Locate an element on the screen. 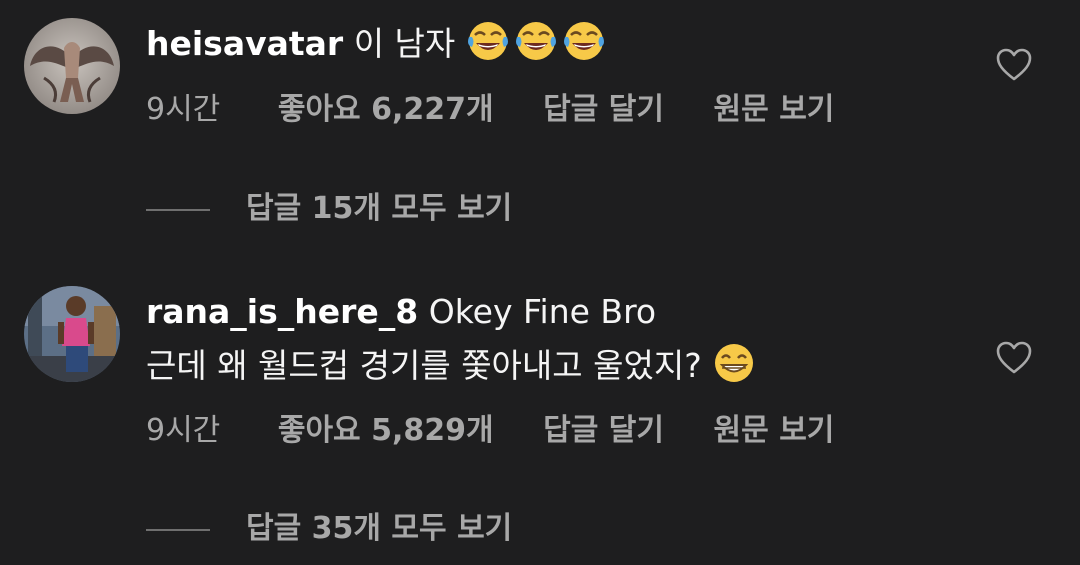 The width and height of the screenshot is (1080, 565). comment-username: heisavatar is located at coordinates (244, 43).